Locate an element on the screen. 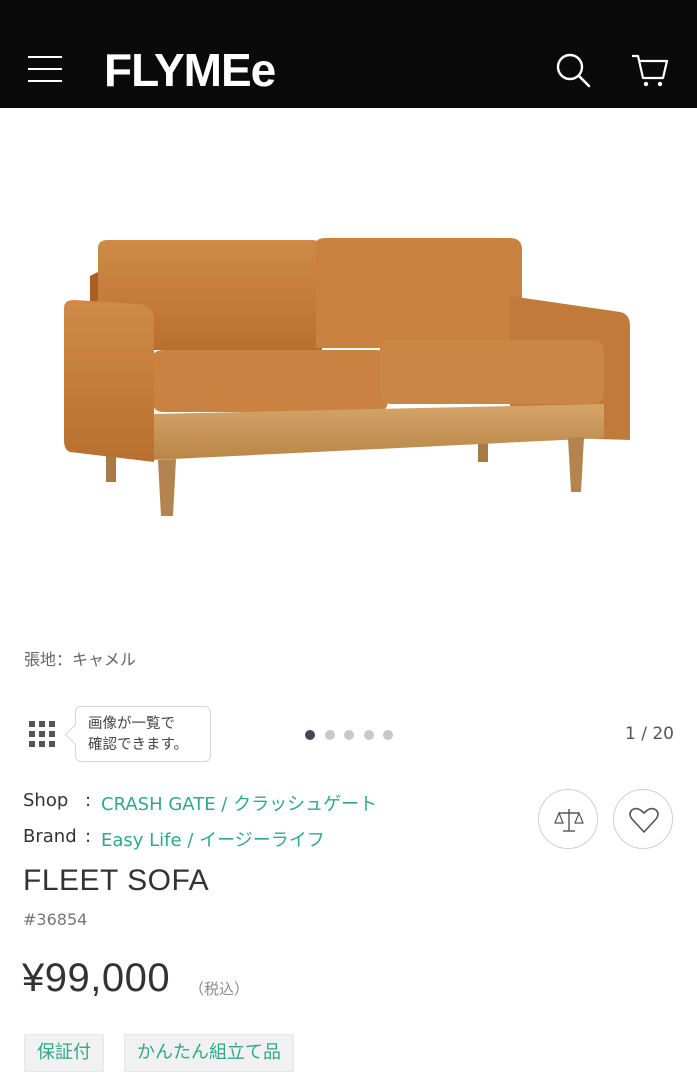  tooltip-line-2: 確認できます。 is located at coordinates (138, 745).